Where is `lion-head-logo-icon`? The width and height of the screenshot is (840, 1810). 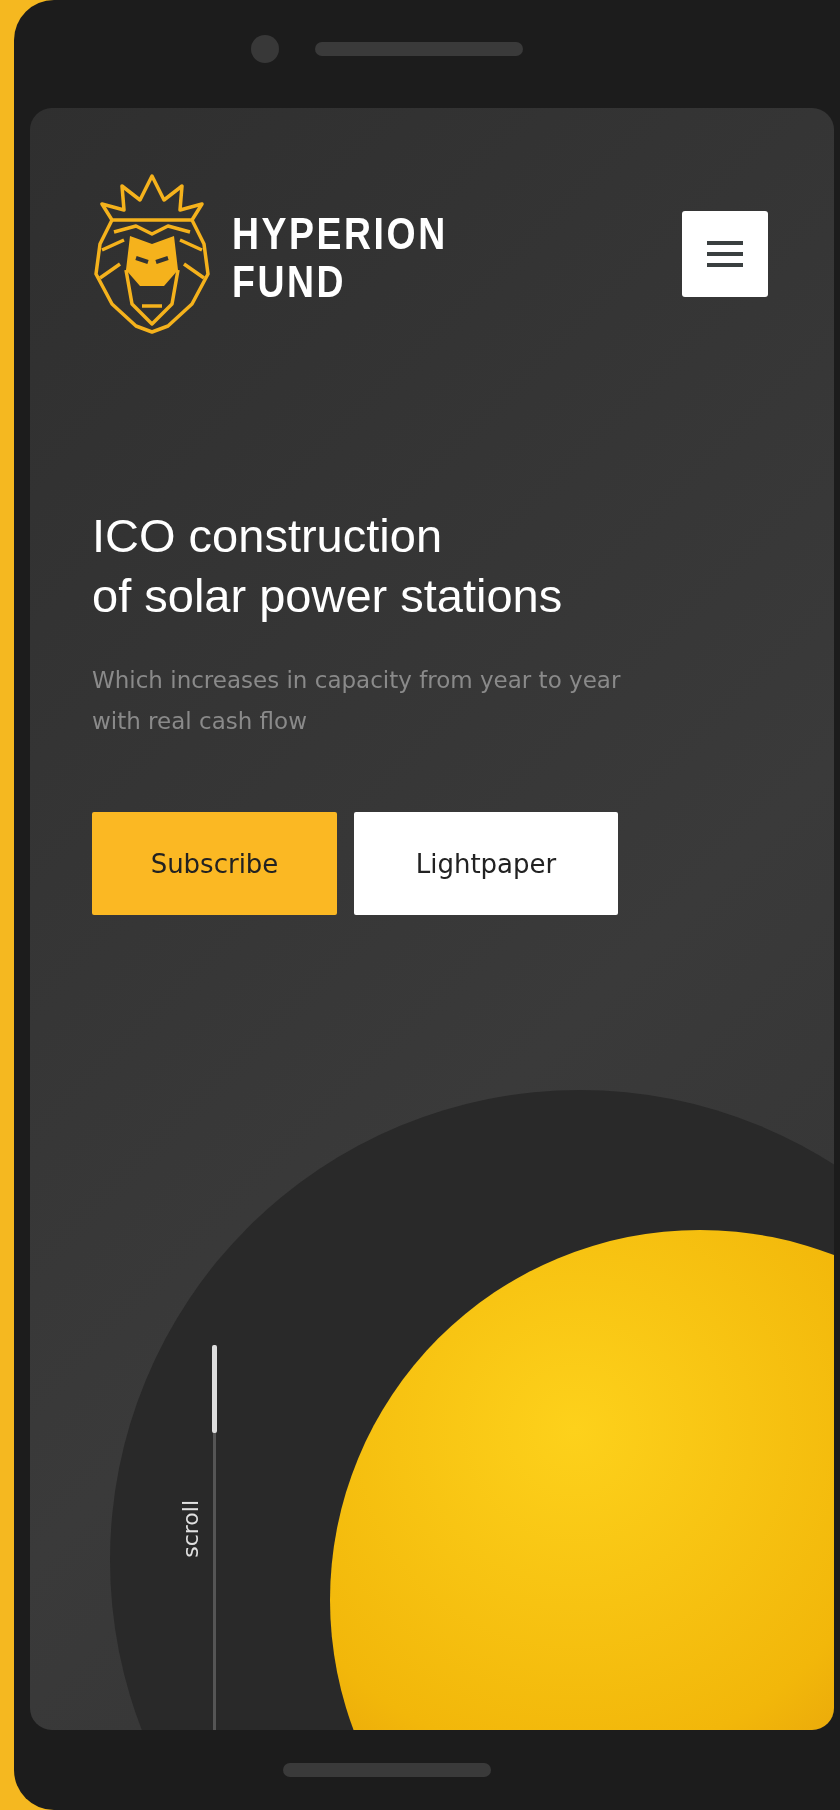
lion-head-logo-icon is located at coordinates (152, 254).